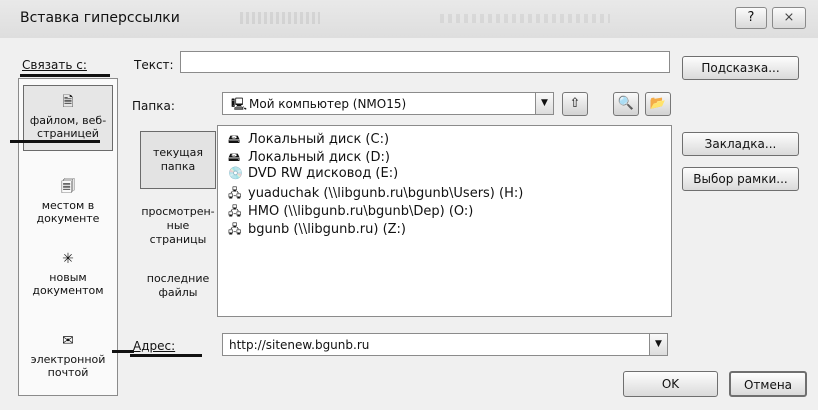  Describe the element at coordinates (327, 229) in the screenshot. I see `list-item-label: bgunb (\\libgunb.ru) (Z:)` at that location.